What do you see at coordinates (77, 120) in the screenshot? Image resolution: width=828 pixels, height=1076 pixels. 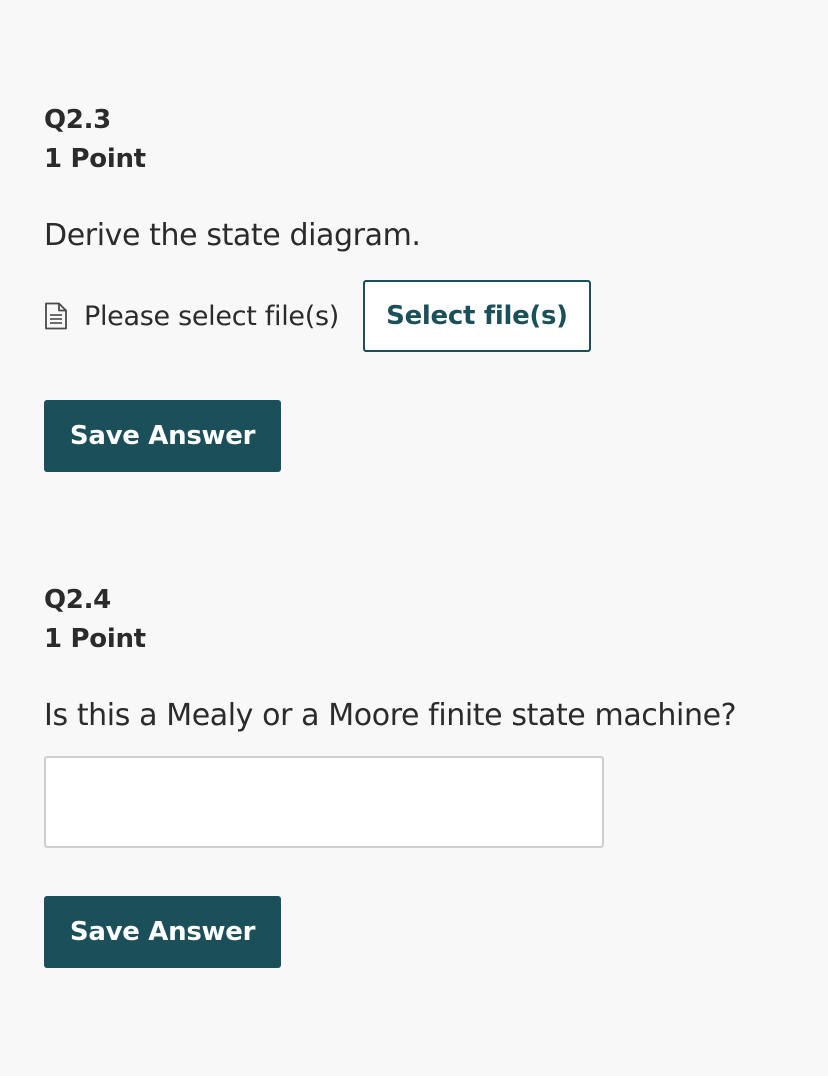 I see `question-number: Q2.3` at bounding box center [77, 120].